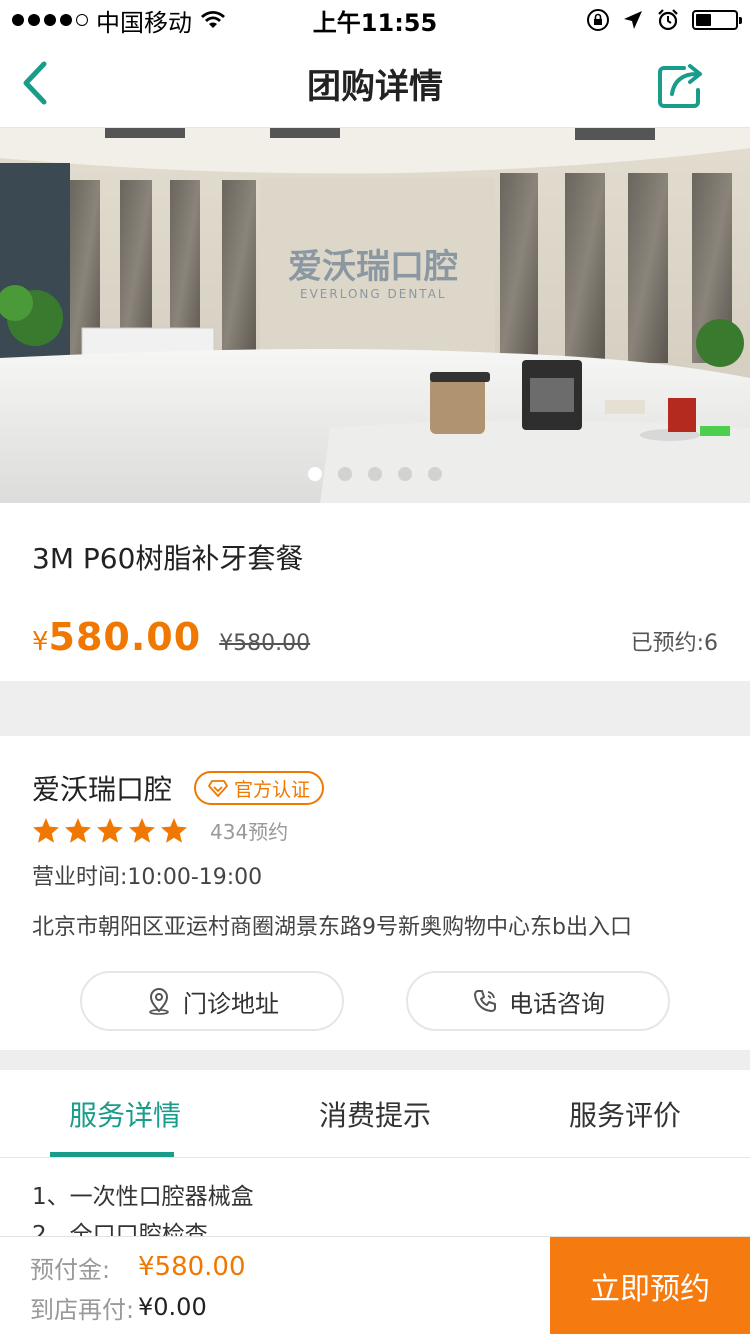 Image resolution: width=750 pixels, height=1334 pixels. Describe the element at coordinates (375, 20) in the screenshot. I see `status-bar: 中国移动 上午11:55` at that location.